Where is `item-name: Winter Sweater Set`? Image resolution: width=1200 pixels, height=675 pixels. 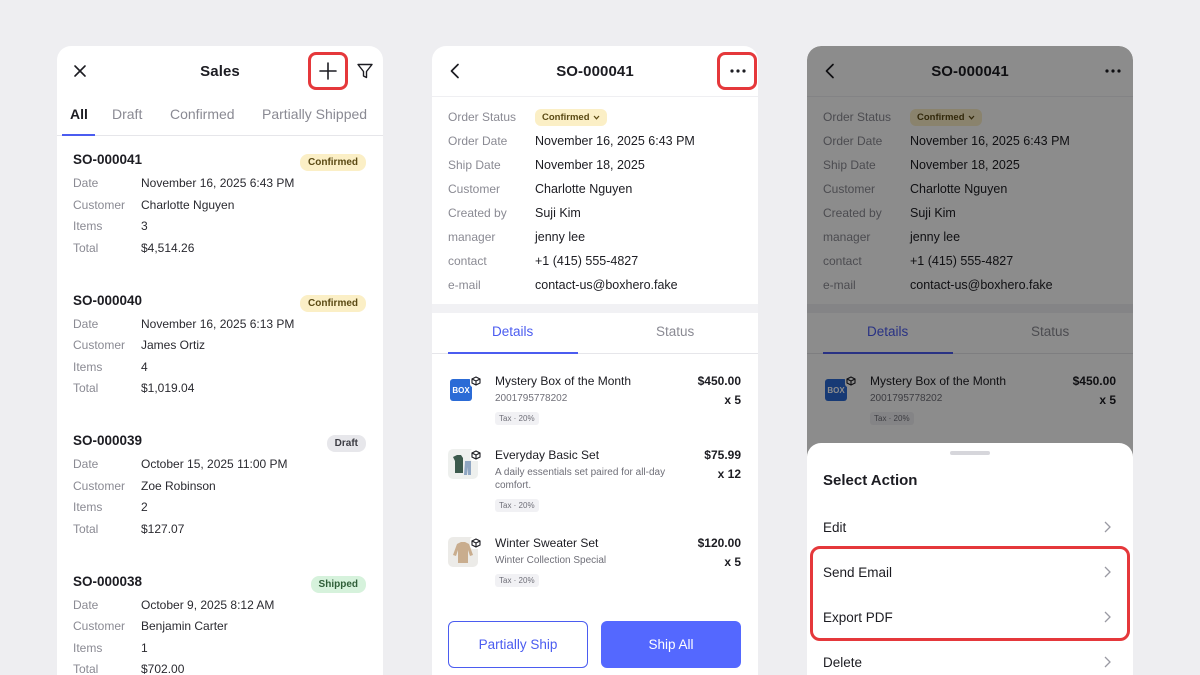 item-name: Winter Sweater Set is located at coordinates (547, 543).